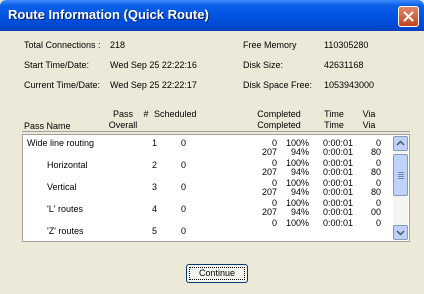 This screenshot has height=294, width=424. I want to click on close-button, so click(408, 16).